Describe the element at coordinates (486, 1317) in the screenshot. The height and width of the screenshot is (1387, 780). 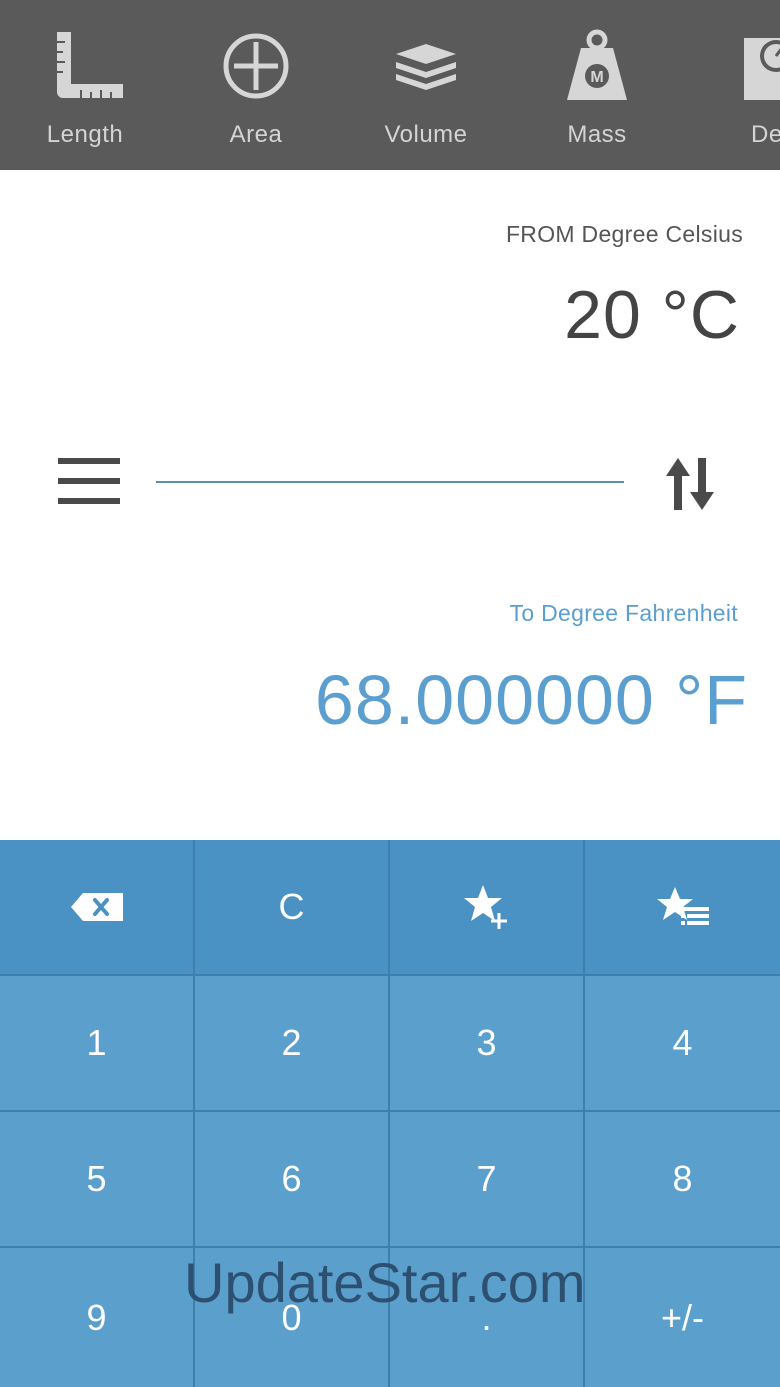
I see `key-decimal: .` at that location.